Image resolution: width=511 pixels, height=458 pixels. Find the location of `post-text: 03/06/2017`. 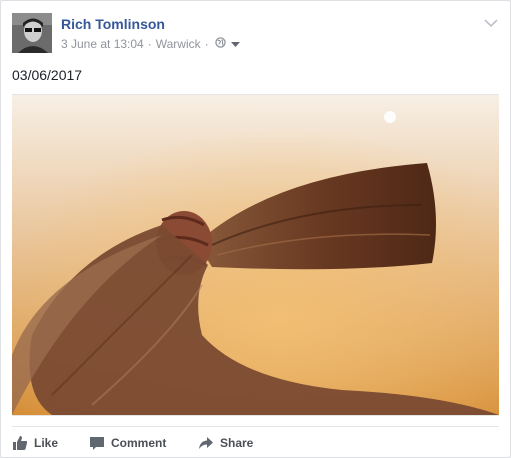

post-text: 03/06/2017 is located at coordinates (47, 75).